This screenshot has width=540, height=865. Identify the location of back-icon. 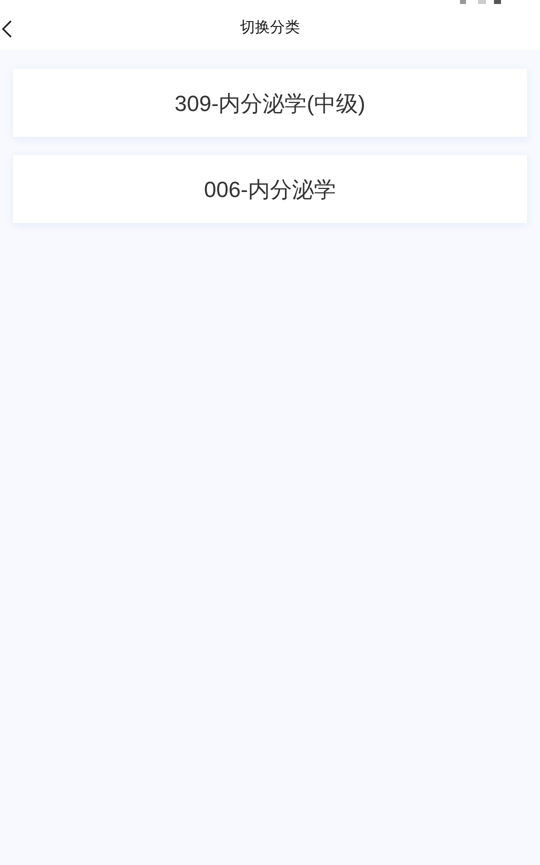
(7, 29).